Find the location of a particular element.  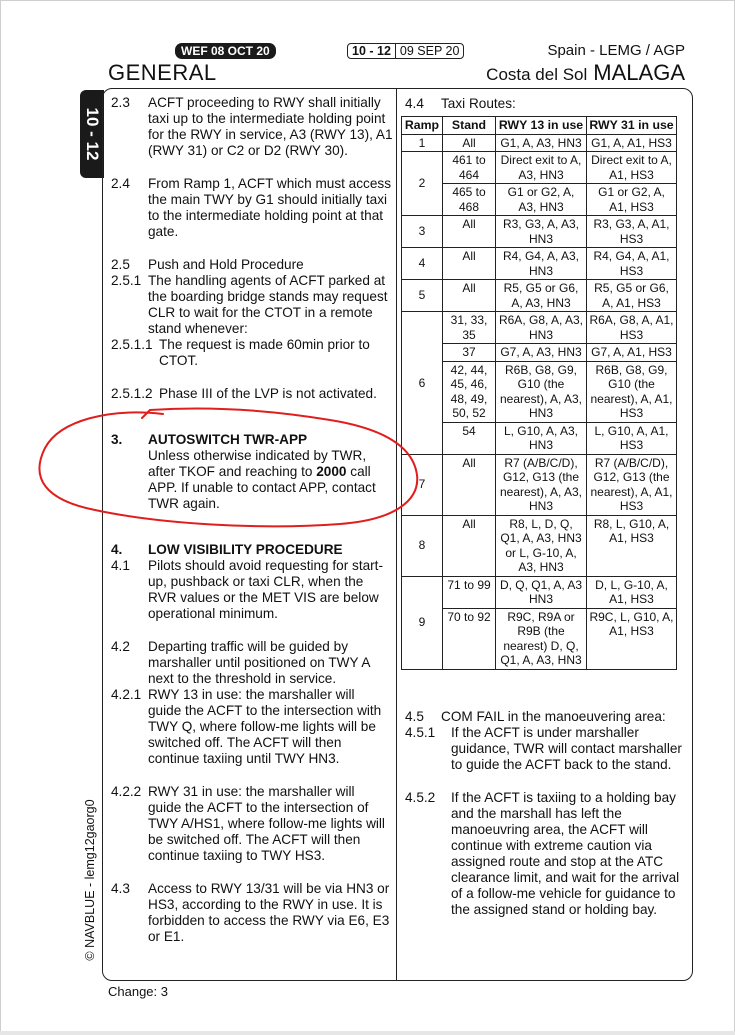

item-number: 4.5 is located at coordinates (414, 716).